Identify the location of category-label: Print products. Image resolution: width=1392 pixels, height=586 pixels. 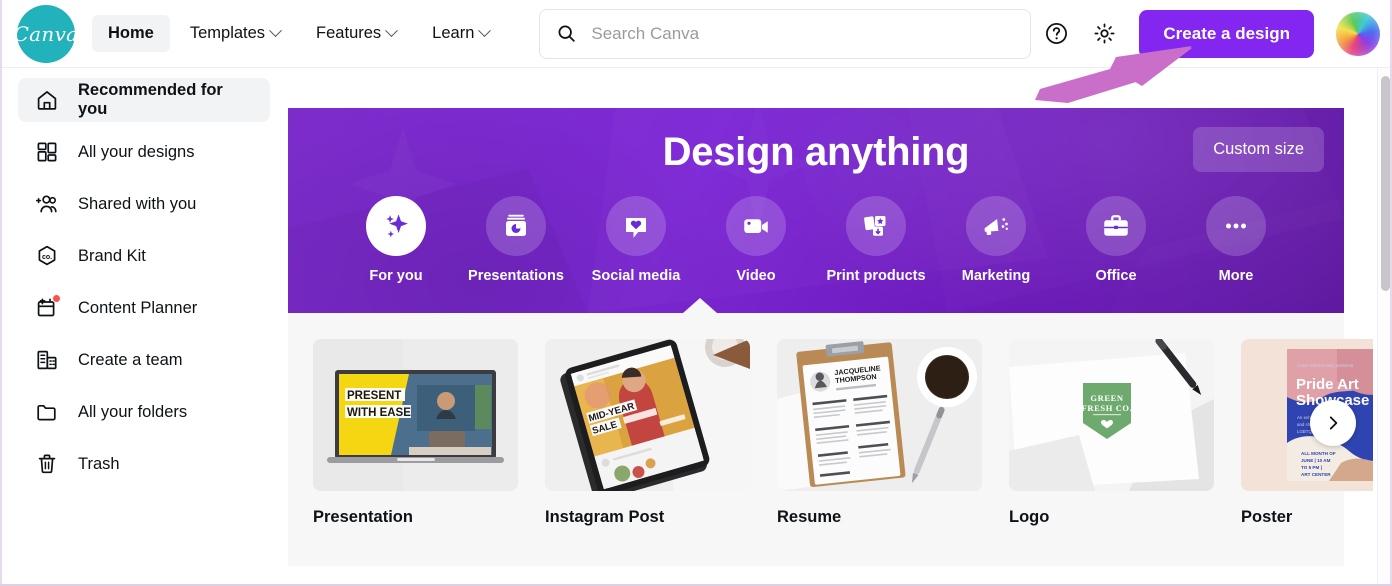
(876, 276).